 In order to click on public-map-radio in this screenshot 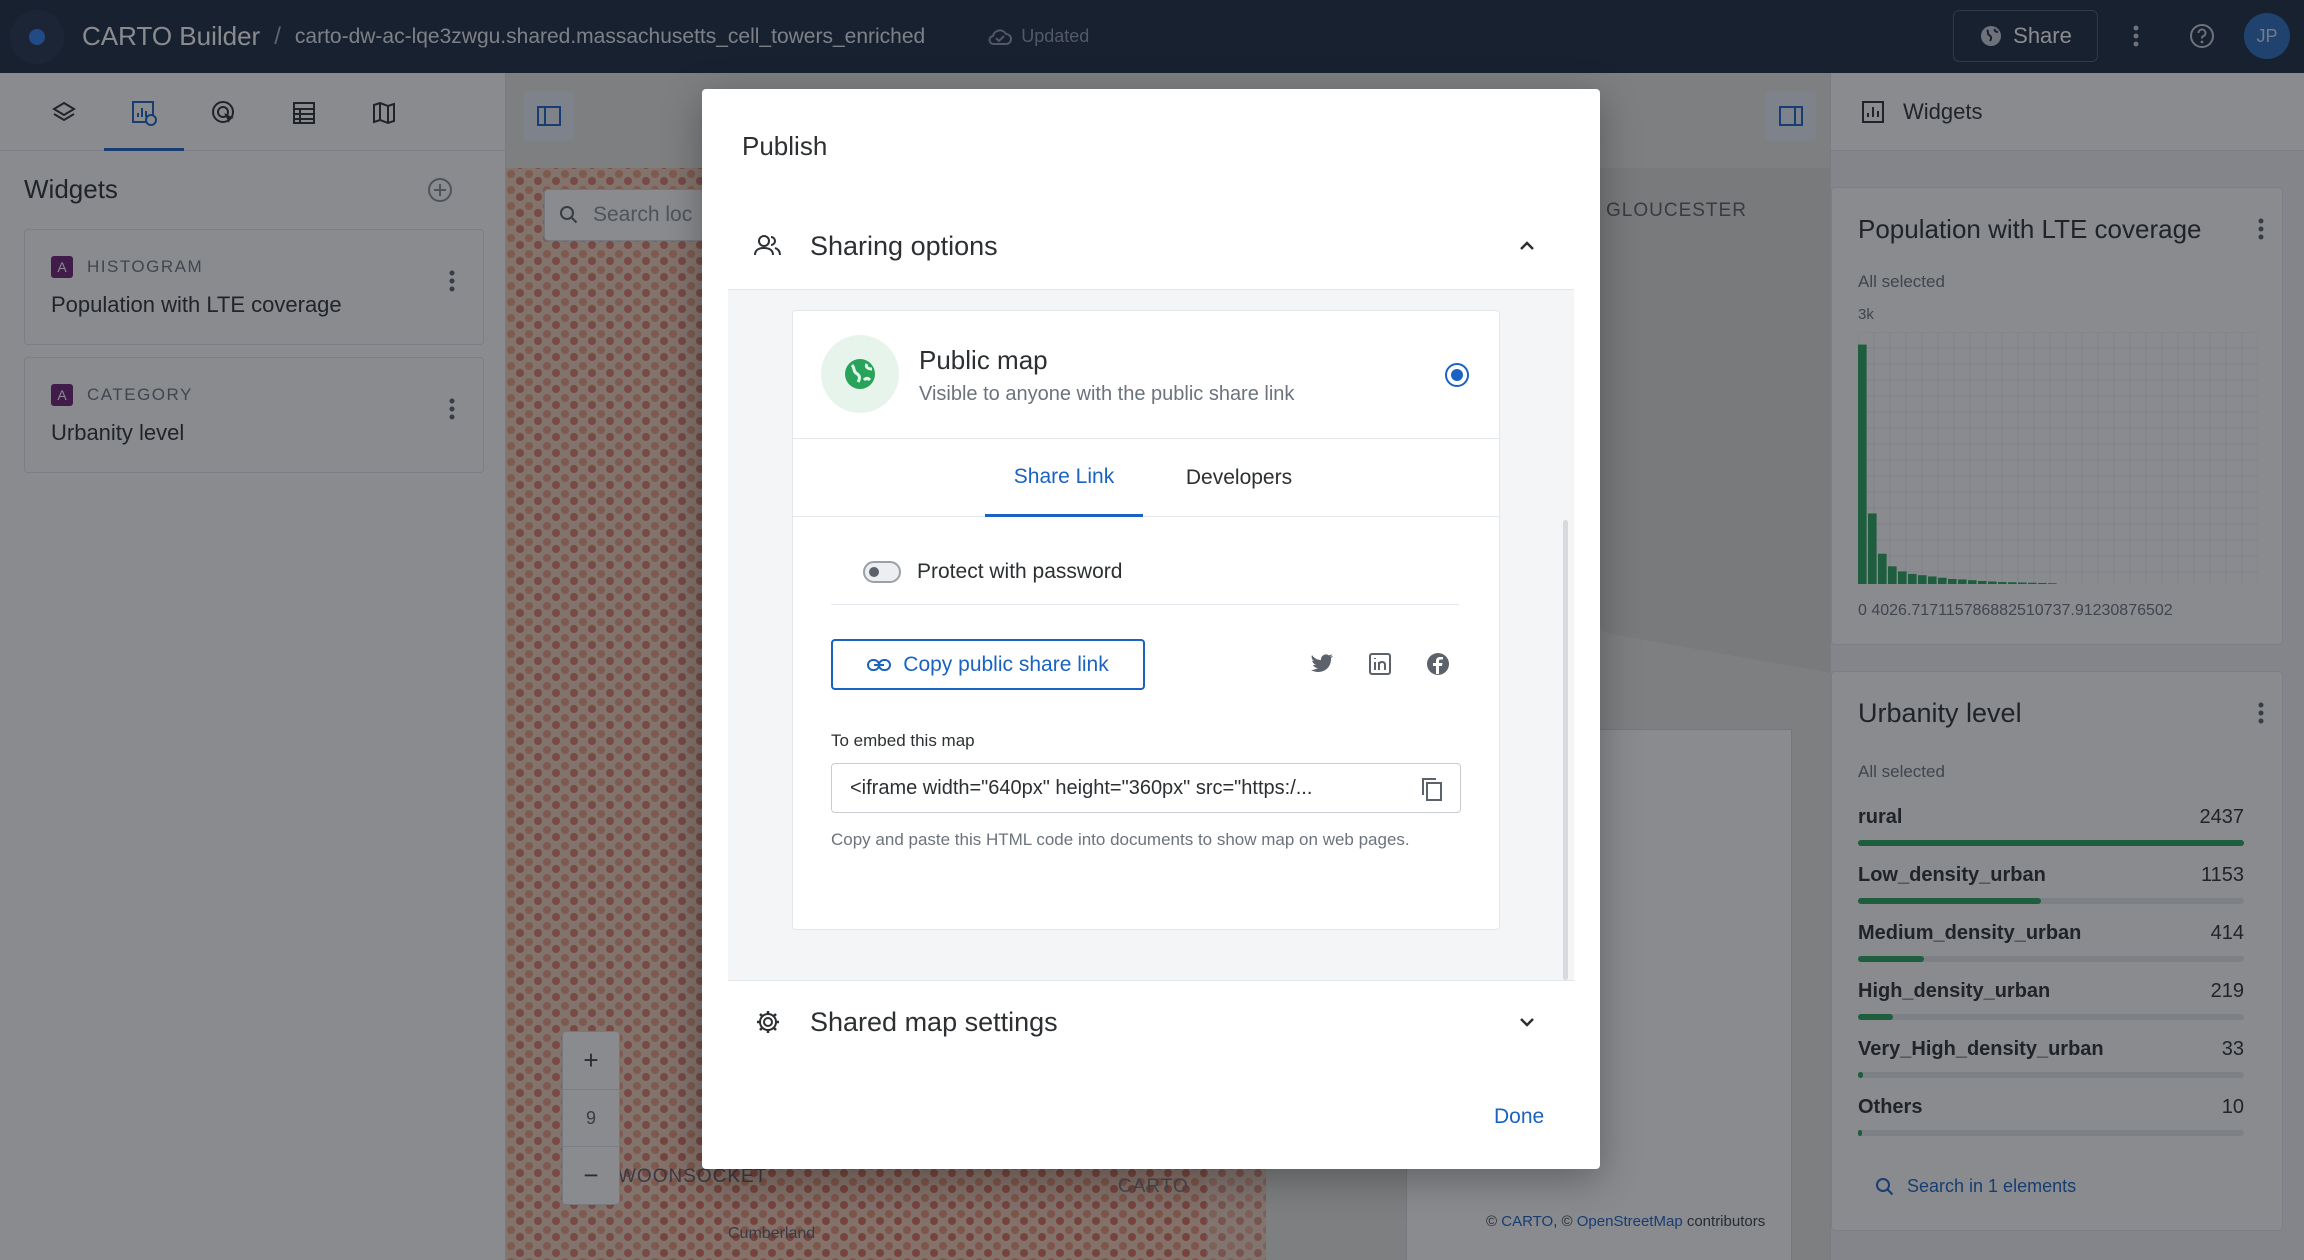, I will do `click(1457, 375)`.